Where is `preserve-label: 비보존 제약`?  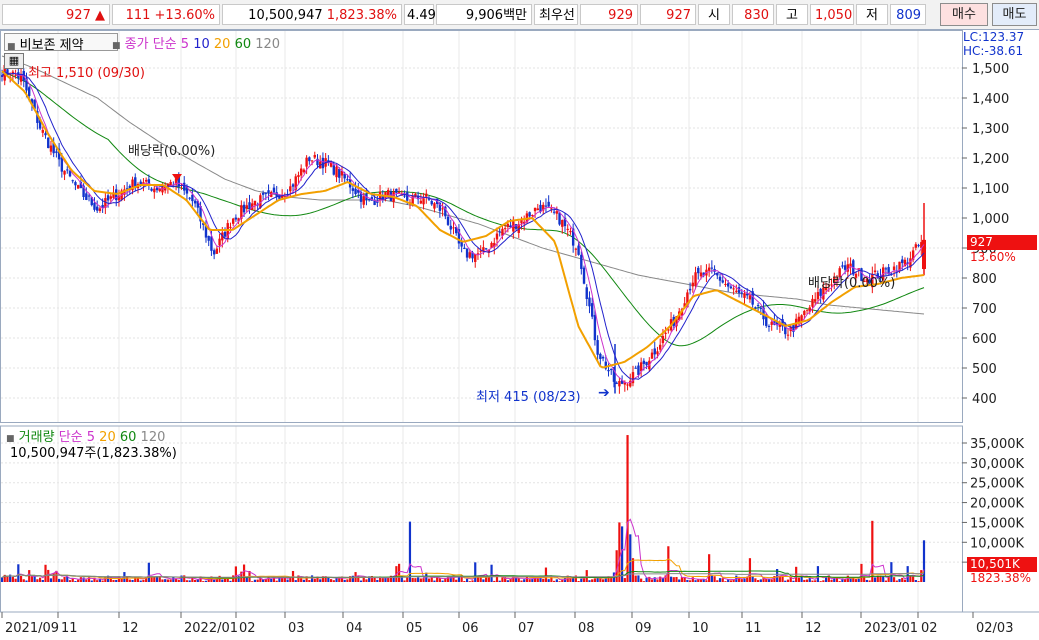 preserve-label: 비보존 제약 is located at coordinates (51, 45).